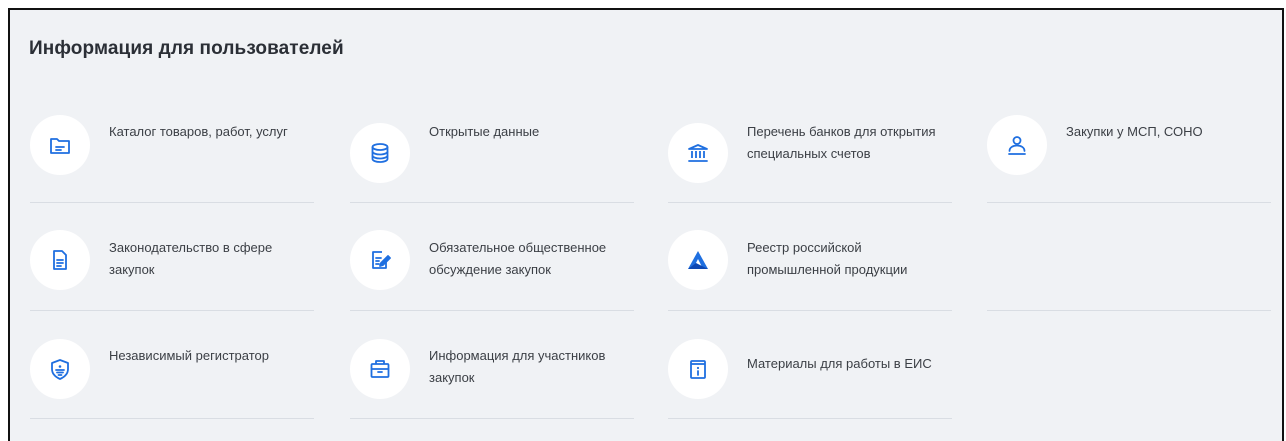 This screenshot has height=441, width=1286. Describe the element at coordinates (698, 153) in the screenshot. I see `bank-icon` at that location.